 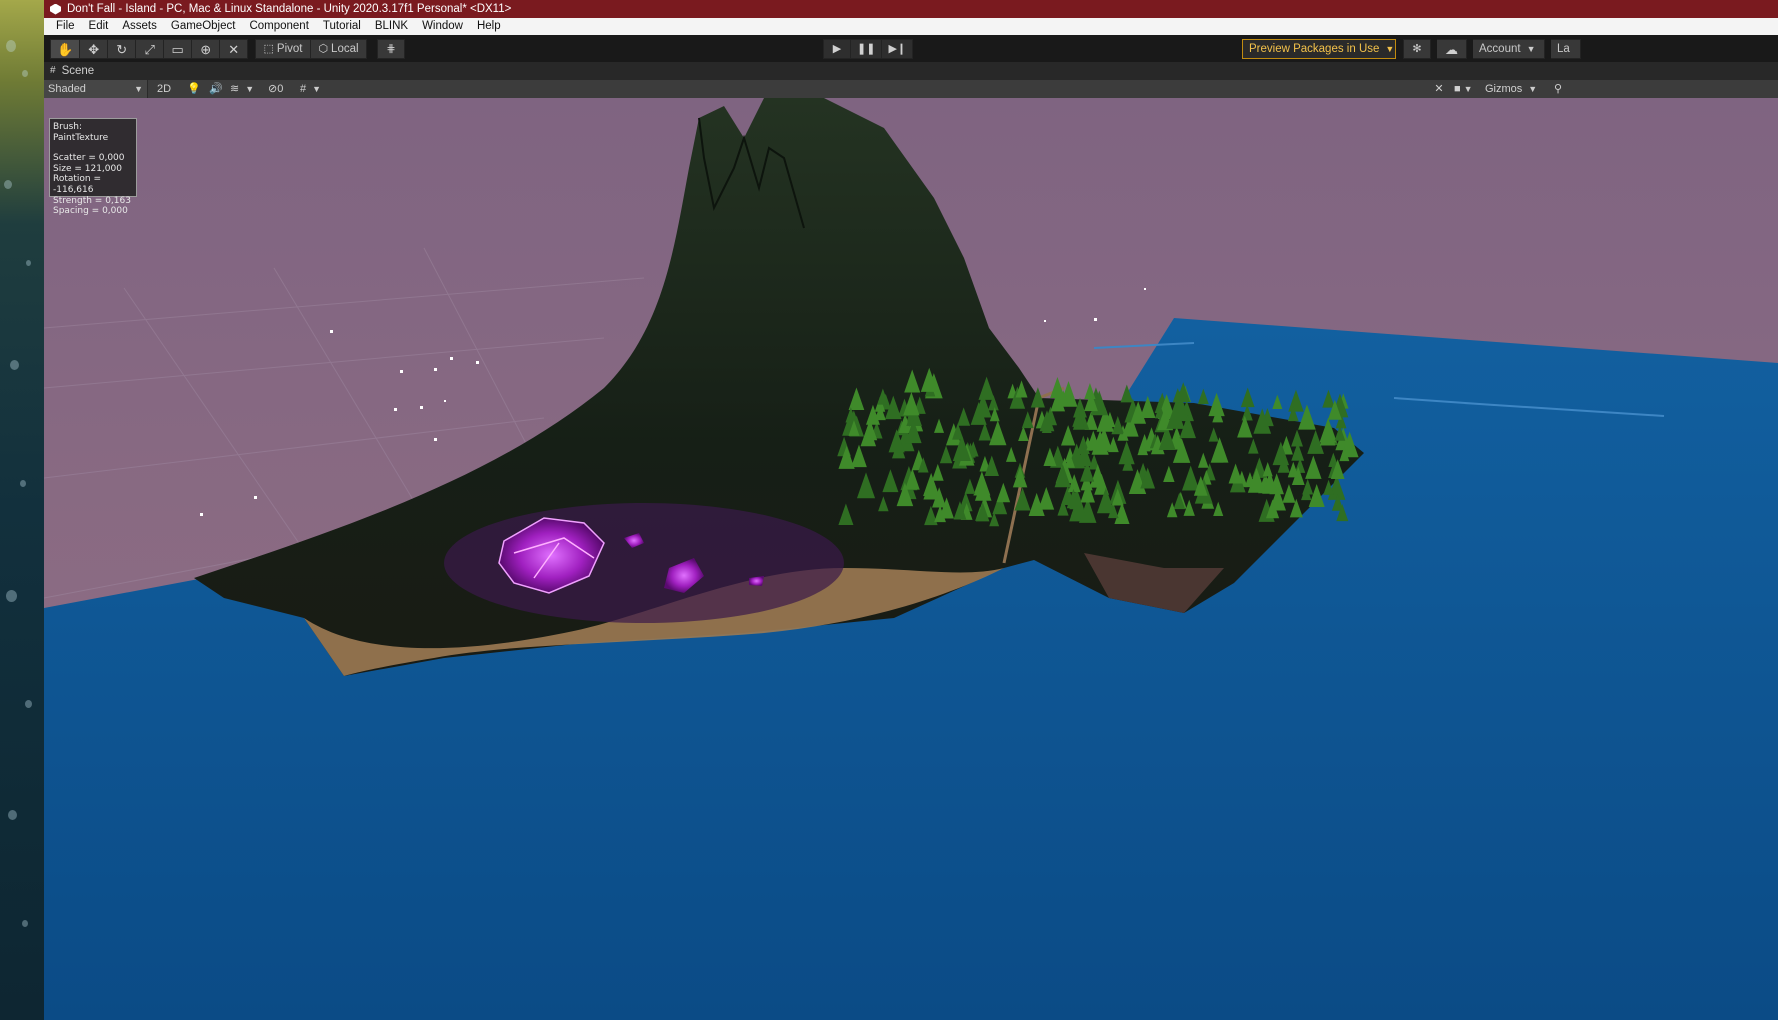 I want to click on camera-icon: ■, so click(x=1457, y=89).